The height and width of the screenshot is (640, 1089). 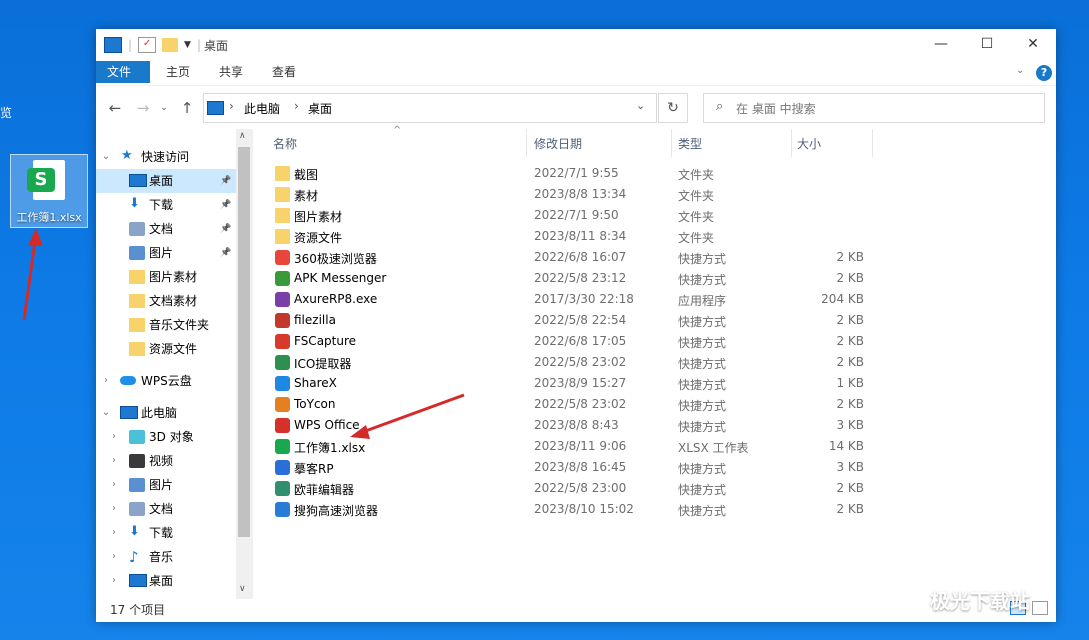 I want to click on document-icon, so click(x=137, y=229).